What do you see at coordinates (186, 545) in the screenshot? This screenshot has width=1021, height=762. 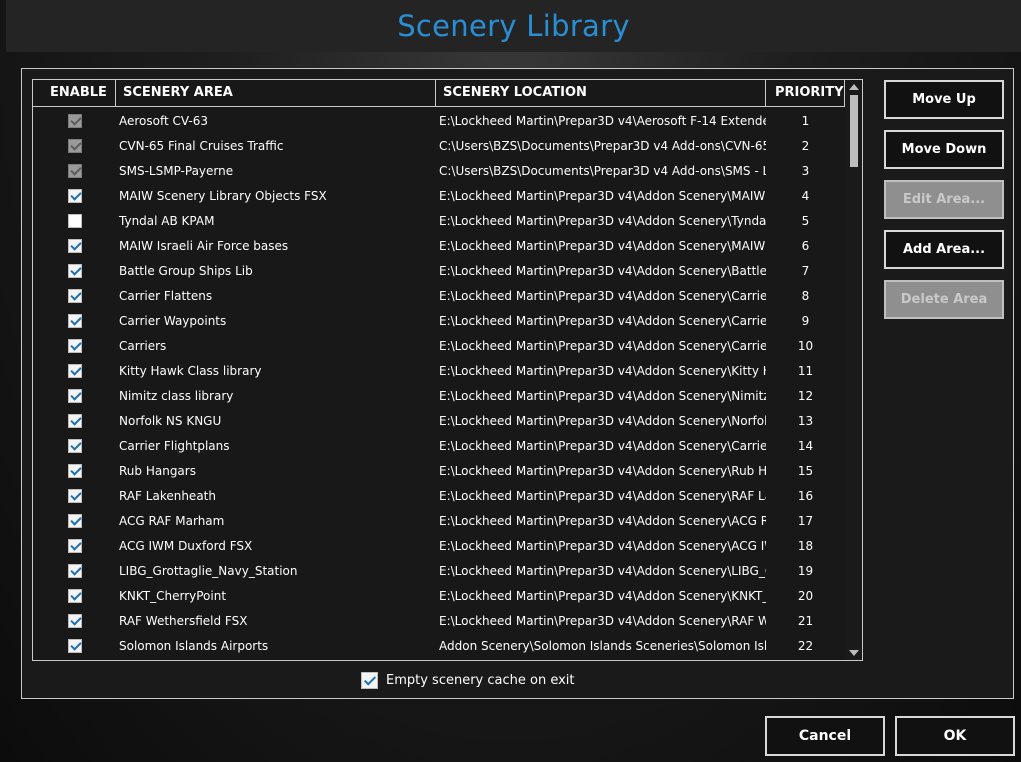 I see `scenery-area-cell: ACG IWM Duxford FSX` at bounding box center [186, 545].